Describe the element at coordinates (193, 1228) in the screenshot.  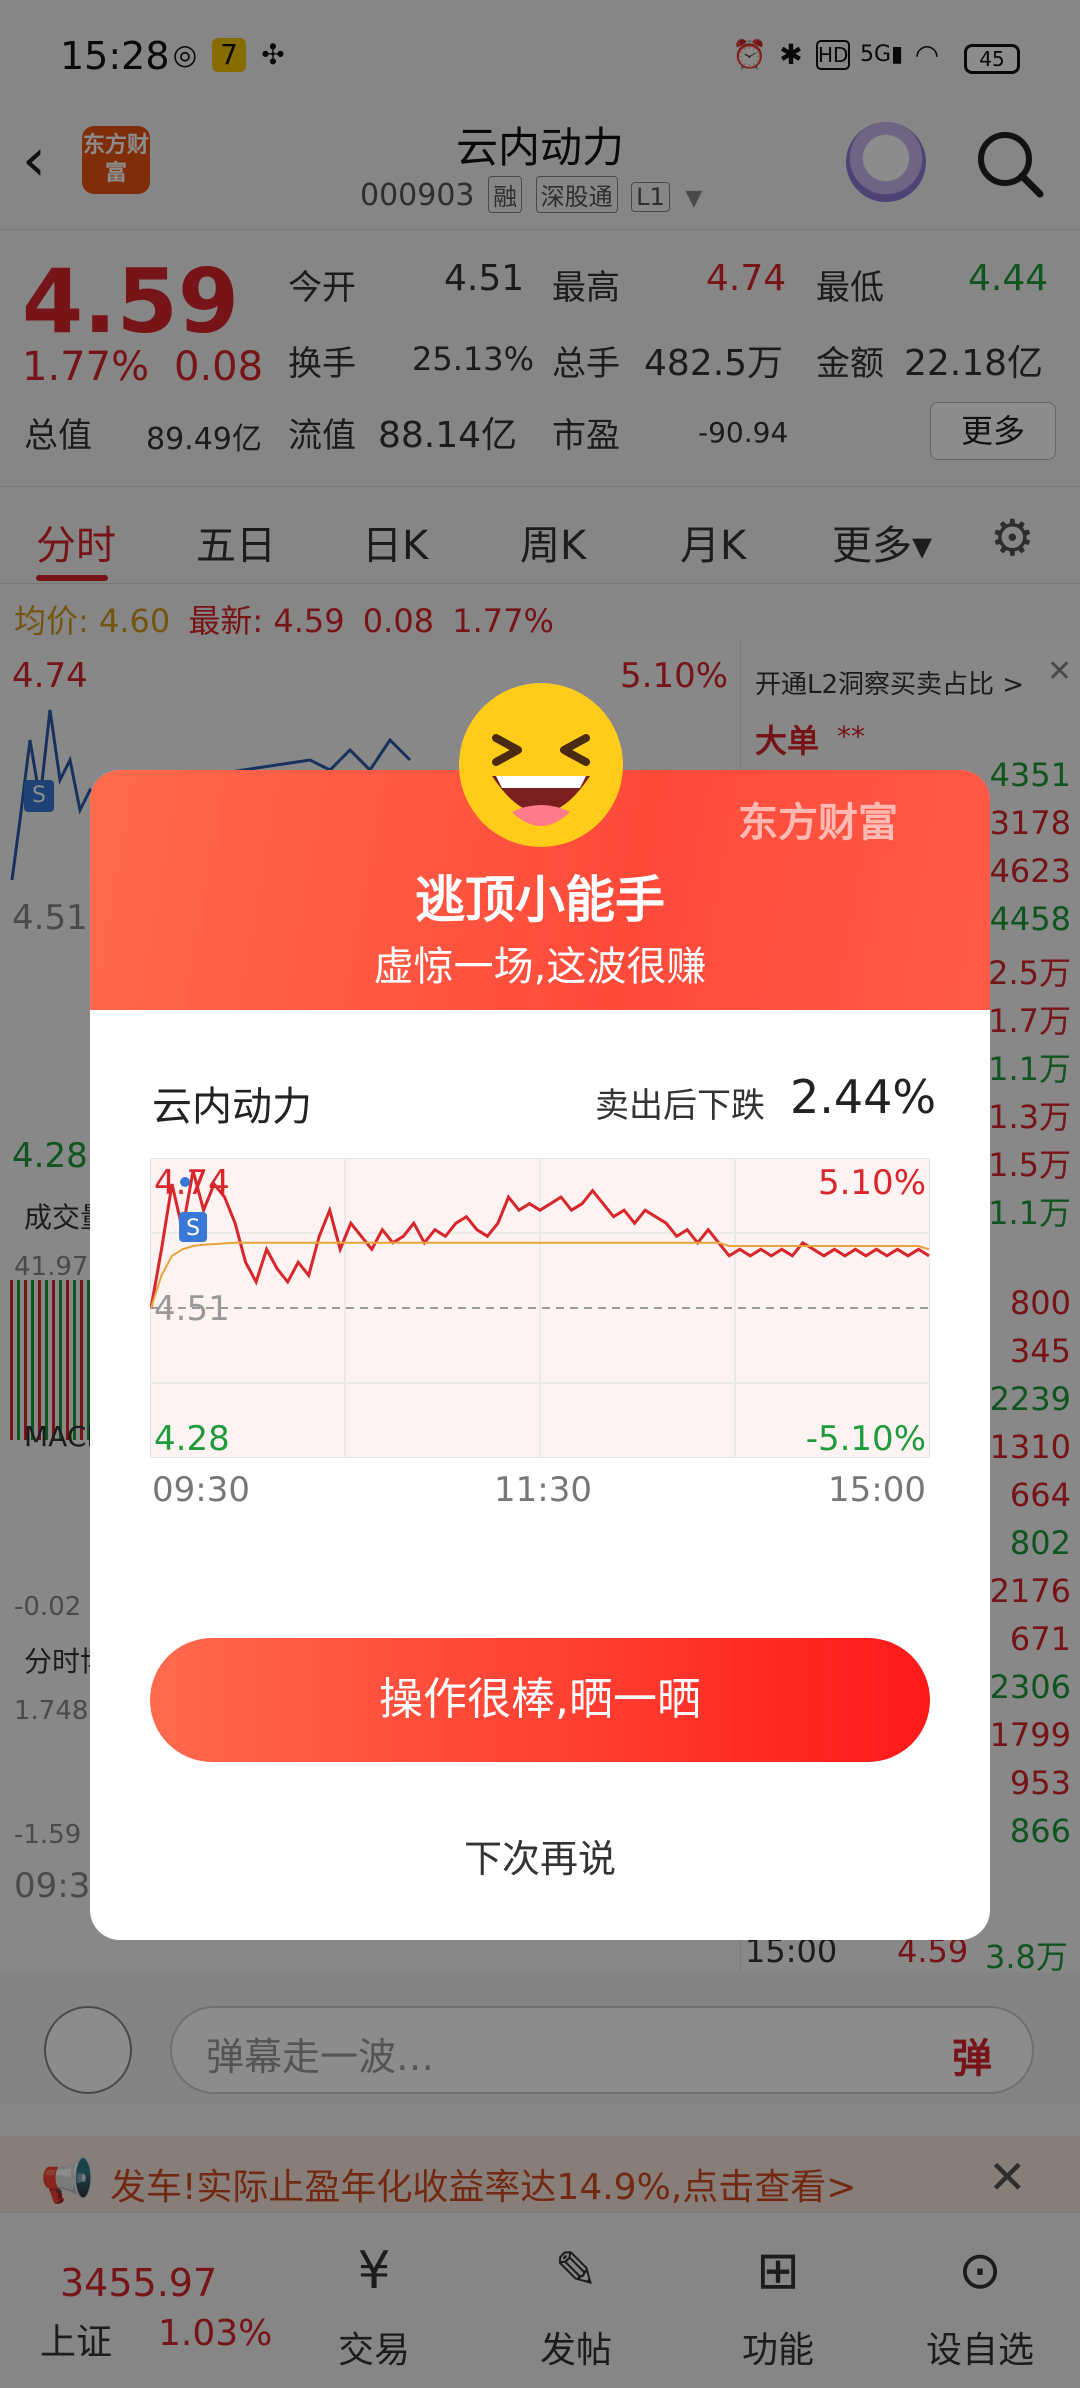
I see `sell-marker-label: S` at that location.